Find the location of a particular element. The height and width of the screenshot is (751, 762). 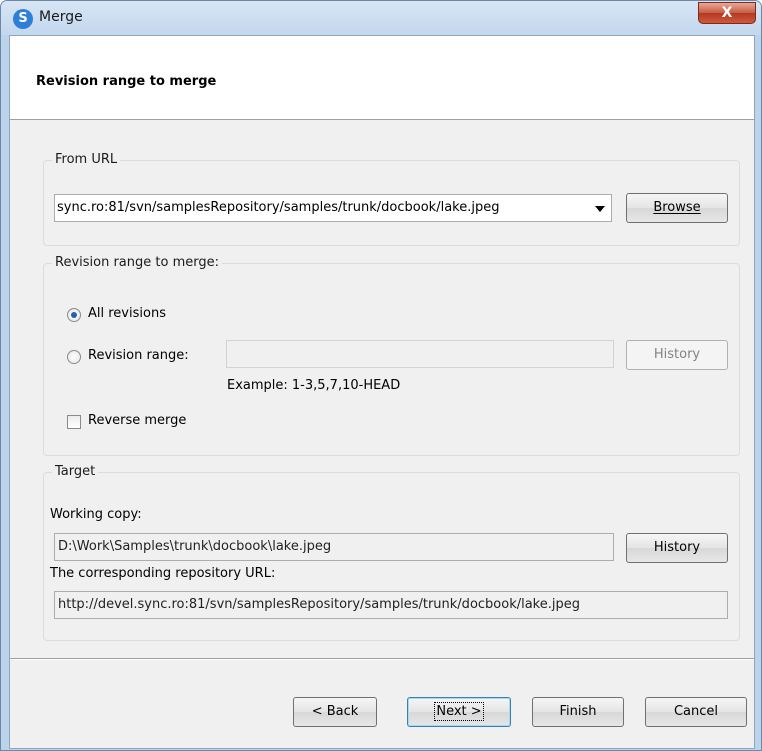

all-revisions-radio is located at coordinates (74, 315).